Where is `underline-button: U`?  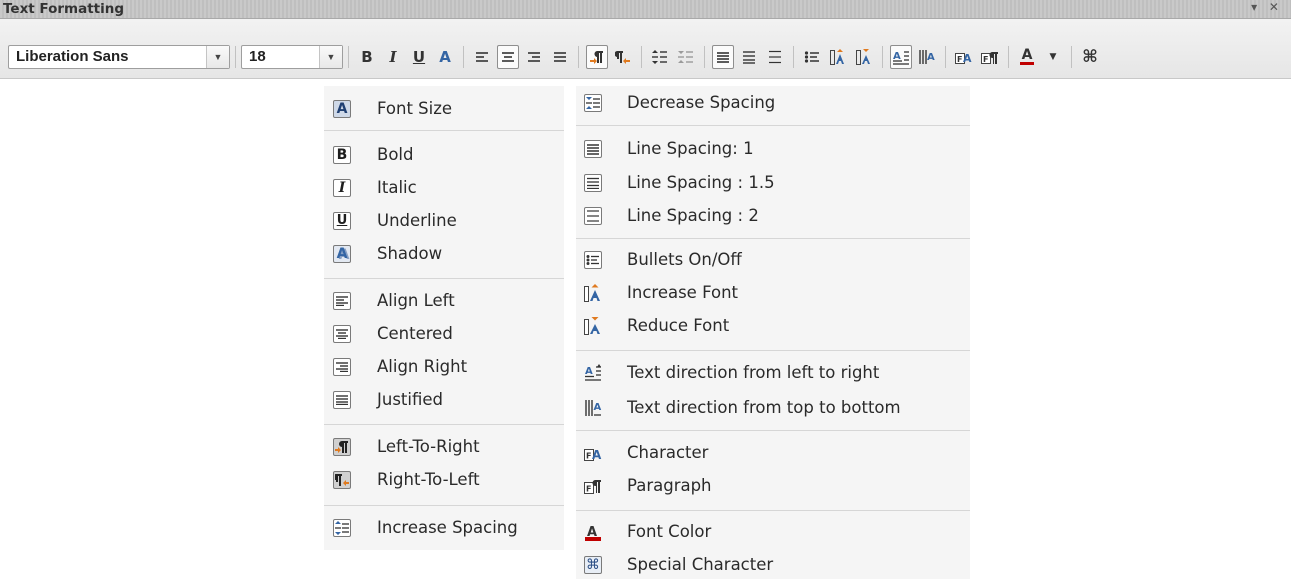
underline-button: U is located at coordinates (419, 57).